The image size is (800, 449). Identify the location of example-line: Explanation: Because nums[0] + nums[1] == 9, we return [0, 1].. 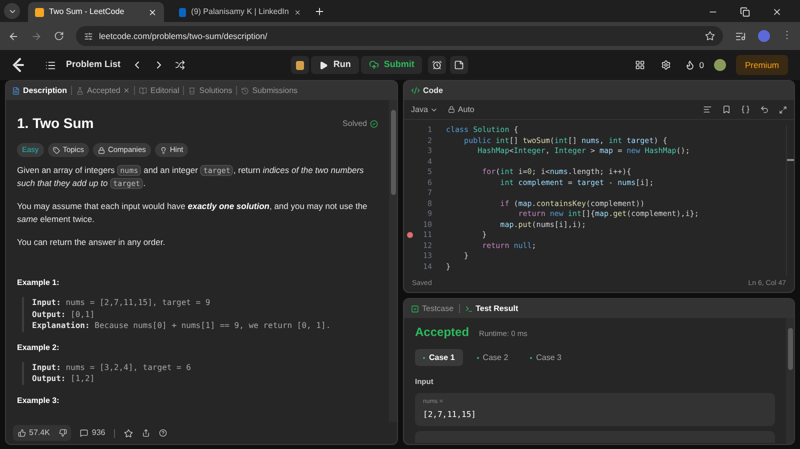
(182, 326).